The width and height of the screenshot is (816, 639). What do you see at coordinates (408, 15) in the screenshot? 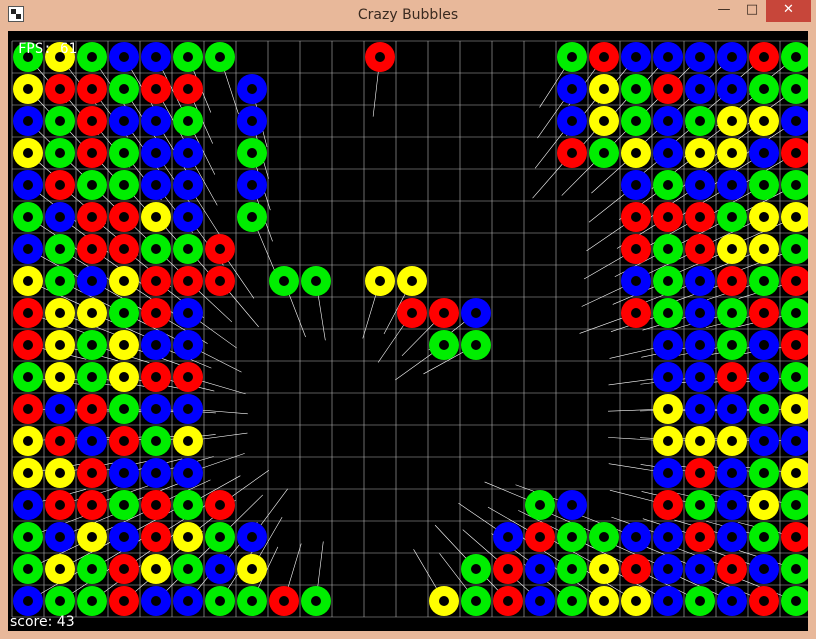
I see `title-bar: Crazy Bubbles — □ ✕` at bounding box center [408, 15].